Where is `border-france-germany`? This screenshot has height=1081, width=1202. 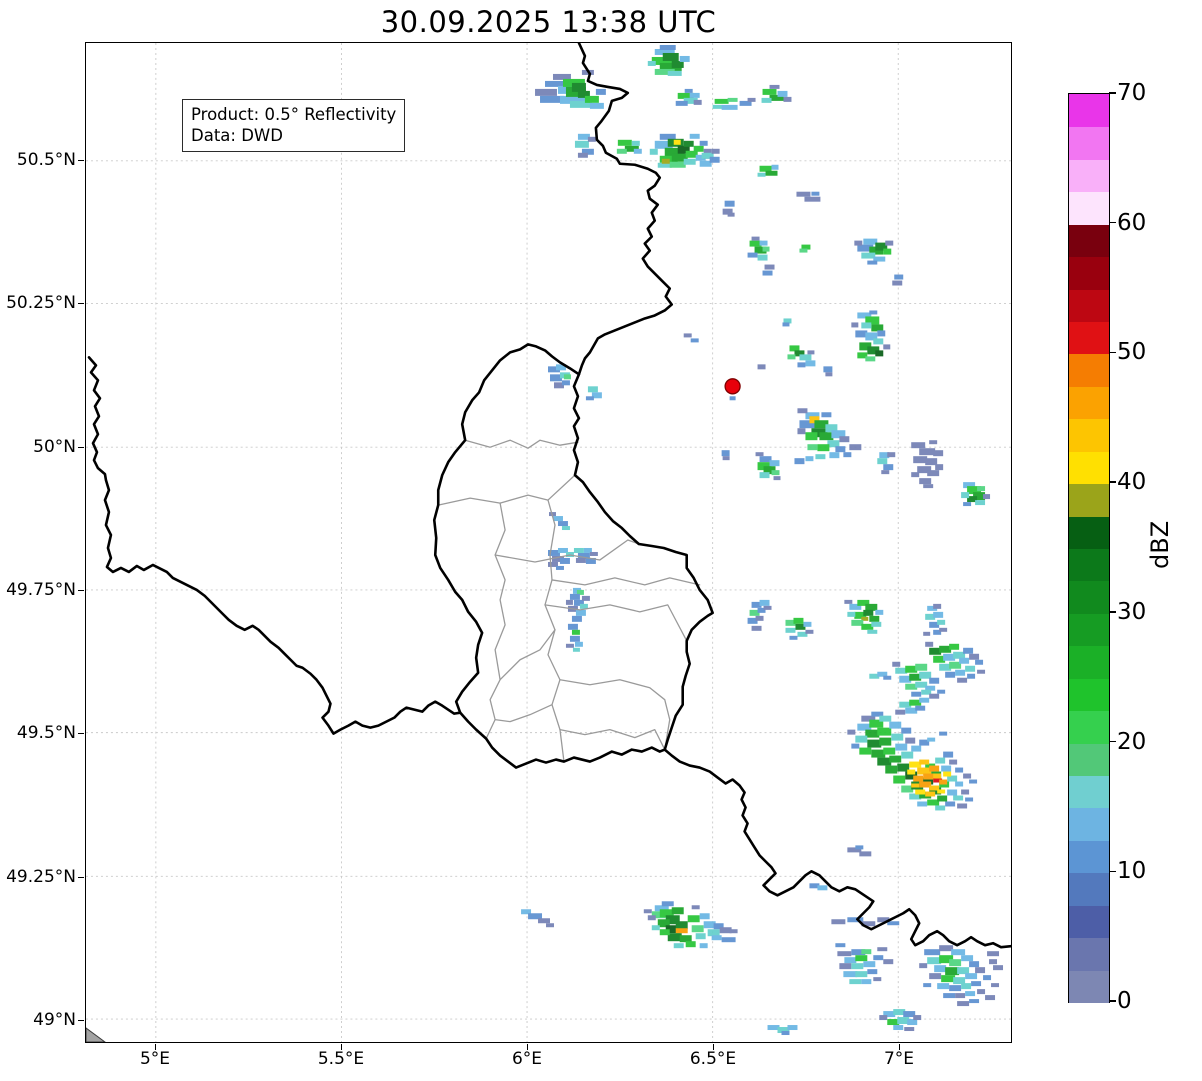
border-france-germany is located at coordinates (837, 848).